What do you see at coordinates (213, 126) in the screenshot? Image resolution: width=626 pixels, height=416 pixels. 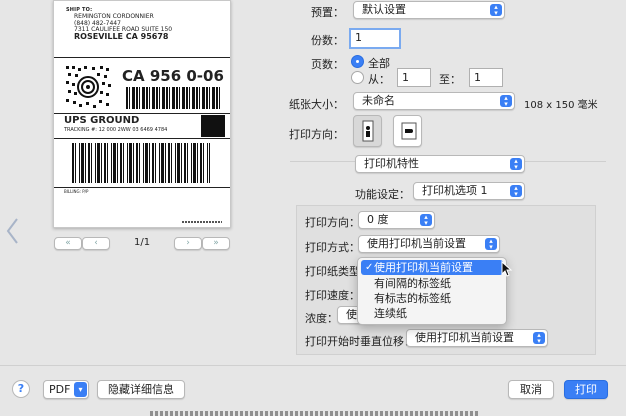 I see `service-indicator-box` at bounding box center [213, 126].